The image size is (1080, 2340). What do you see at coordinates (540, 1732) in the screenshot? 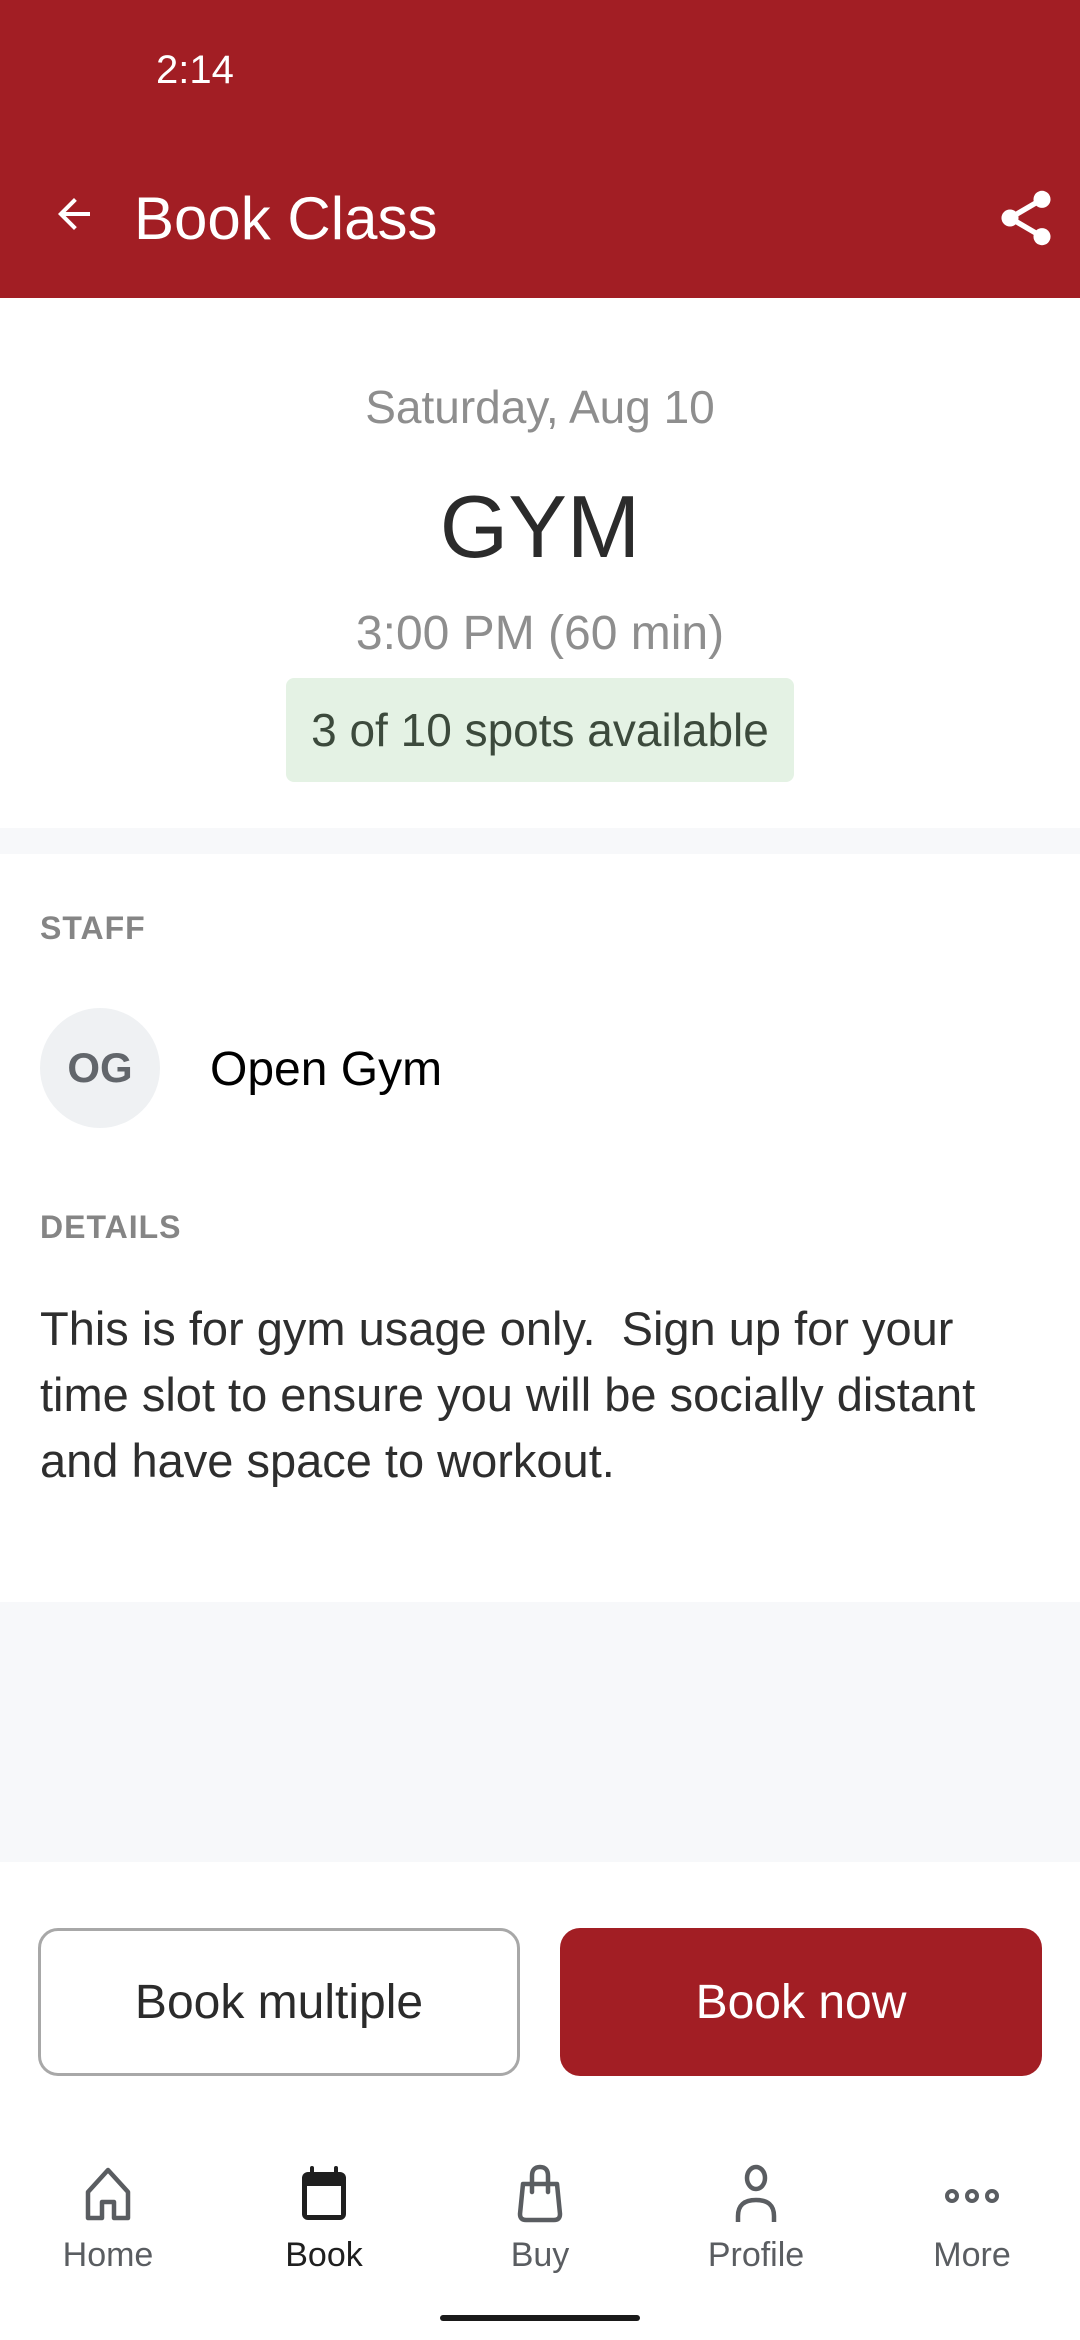
I see `empty-space` at bounding box center [540, 1732].